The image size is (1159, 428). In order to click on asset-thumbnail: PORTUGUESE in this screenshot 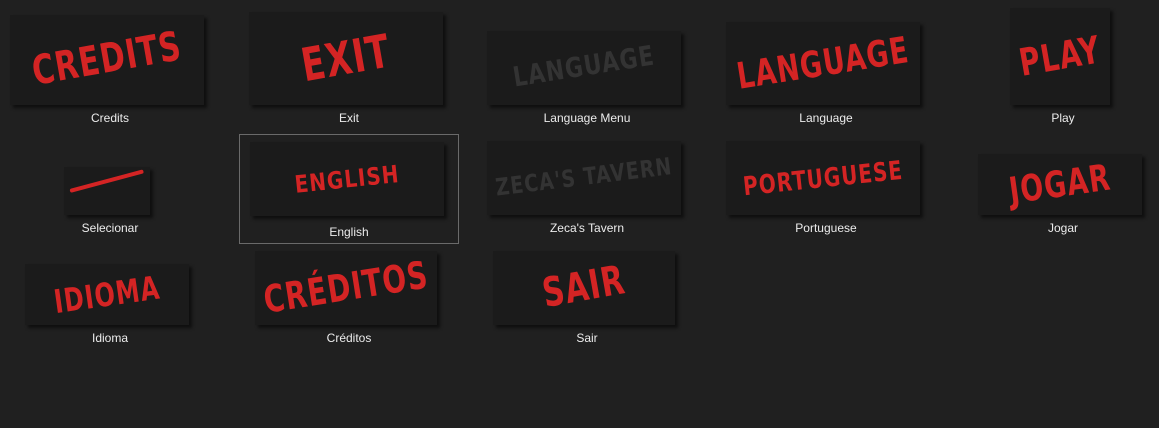, I will do `click(823, 178)`.